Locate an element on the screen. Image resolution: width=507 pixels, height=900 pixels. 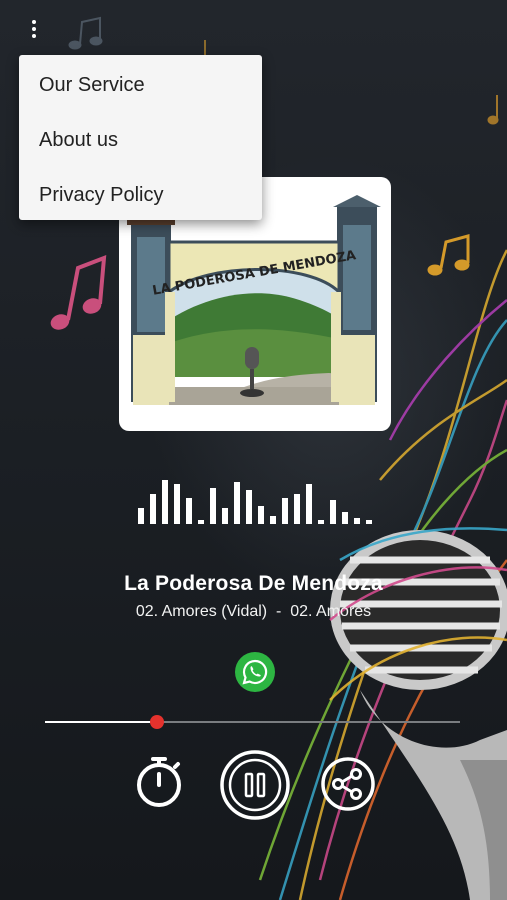
more-vert-icon is located at coordinates (34, 29).